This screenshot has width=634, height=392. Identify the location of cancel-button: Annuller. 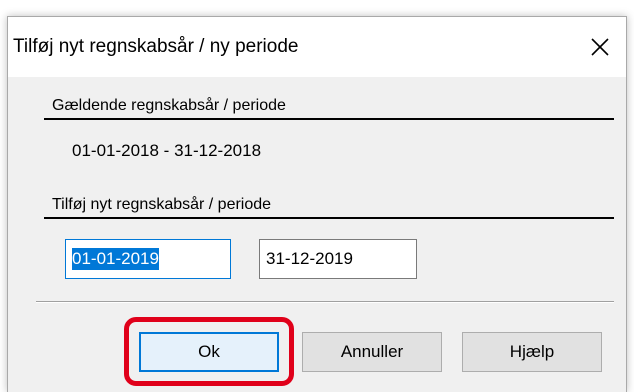
(372, 352).